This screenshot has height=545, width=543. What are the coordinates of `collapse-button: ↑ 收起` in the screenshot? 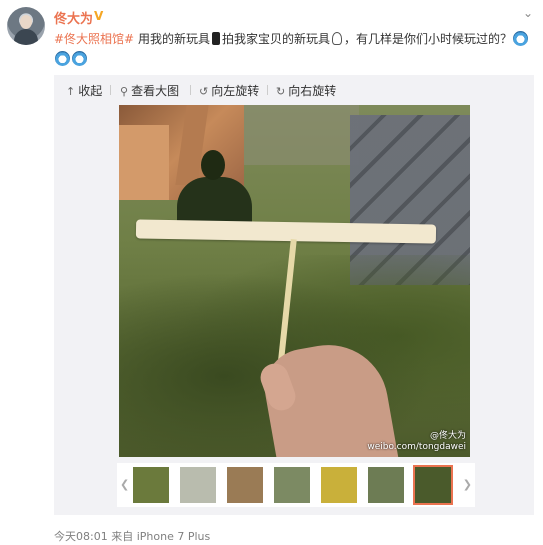 It's located at (84, 90).